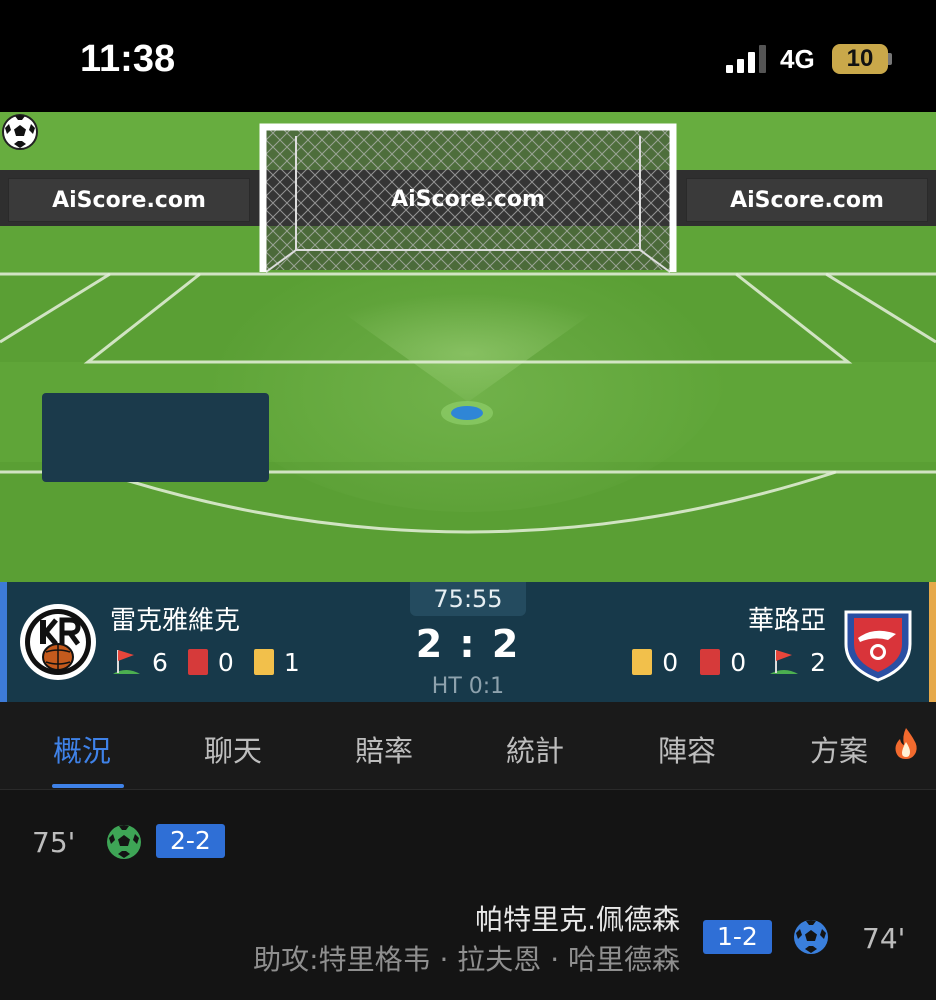 Image resolution: width=936 pixels, height=1000 pixels. I want to click on network-label: 4G, so click(797, 59).